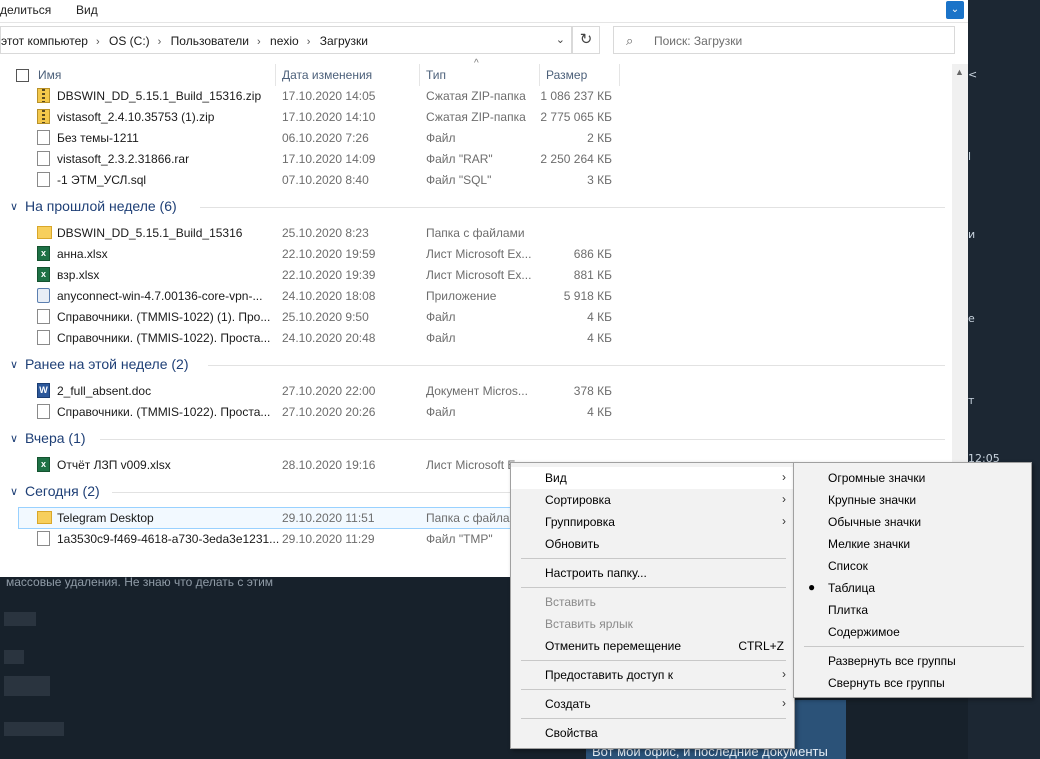 This screenshot has height=759, width=1040. Describe the element at coordinates (652, 478) in the screenshot. I see `menu-item-view: Вид ›` at that location.